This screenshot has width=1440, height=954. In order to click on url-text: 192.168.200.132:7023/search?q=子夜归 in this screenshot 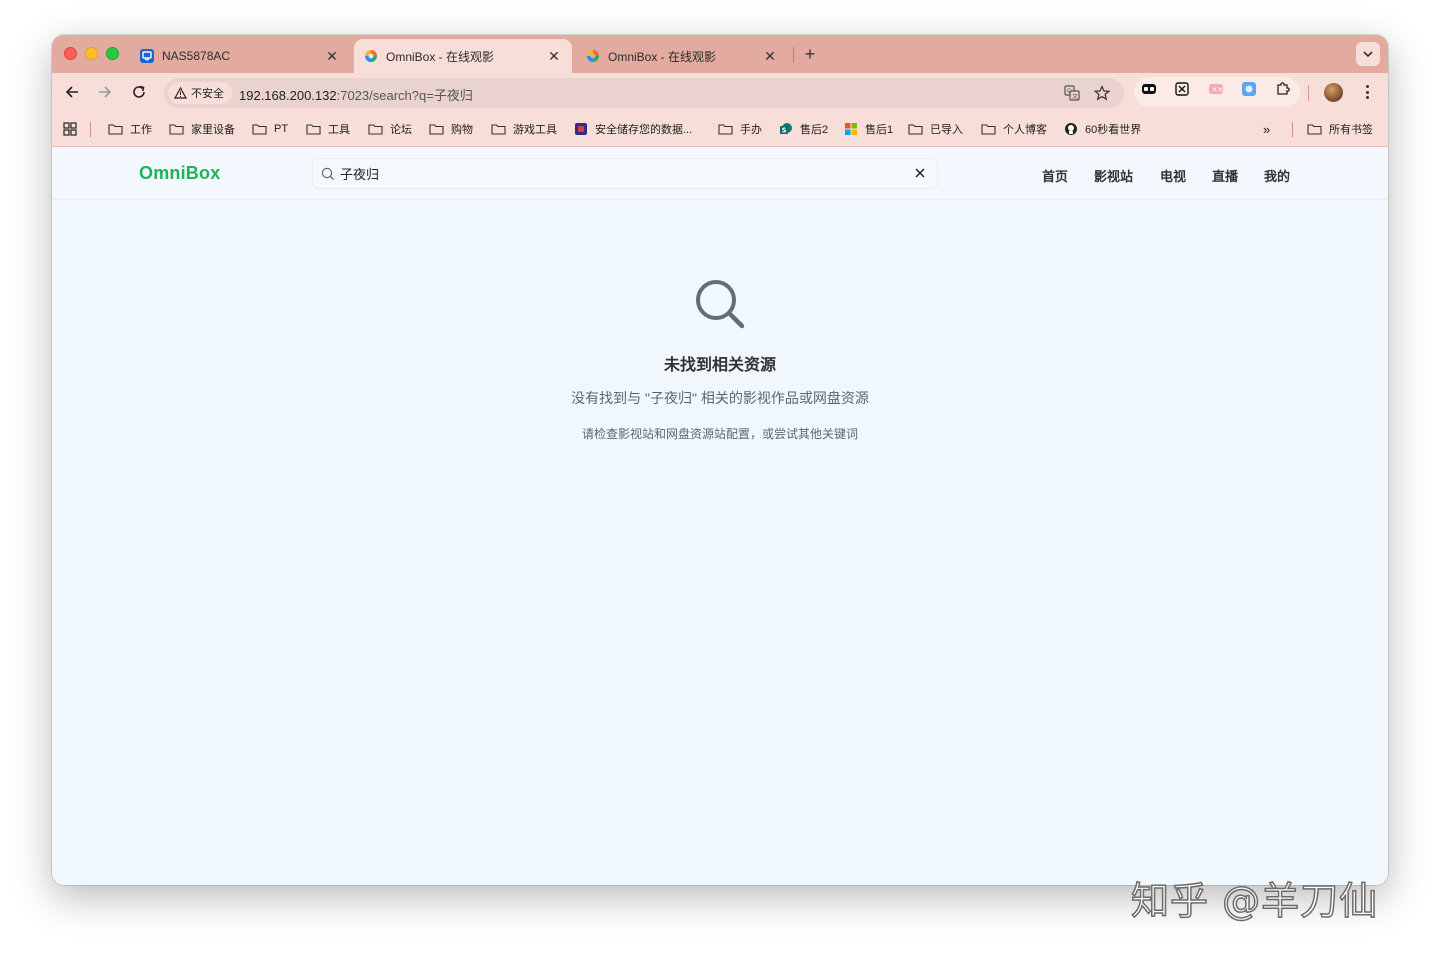, I will do `click(356, 94)`.